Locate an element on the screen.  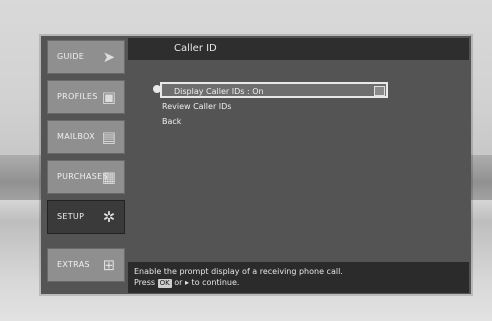
tab-label: GUIDE is located at coordinates (71, 56).